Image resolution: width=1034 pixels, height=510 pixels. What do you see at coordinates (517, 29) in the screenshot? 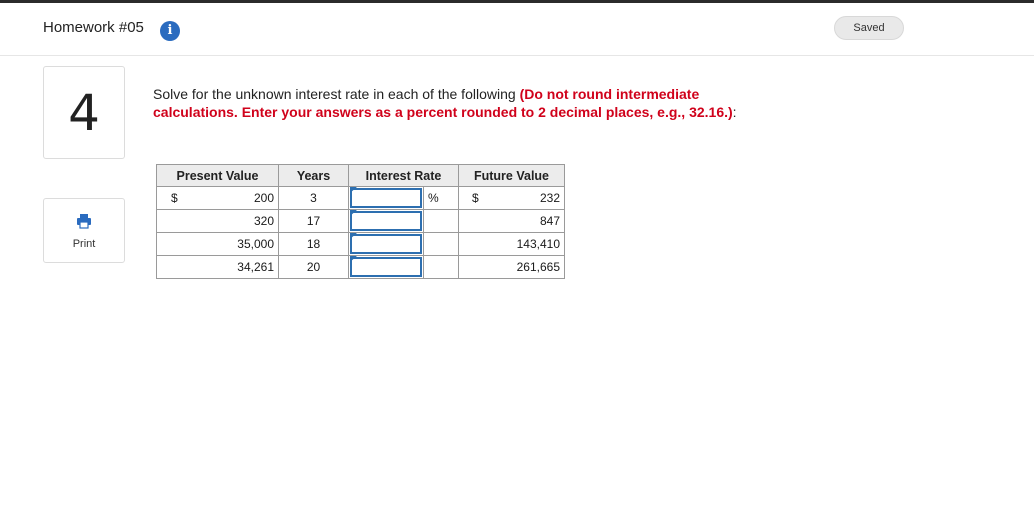
I see `header: Homework #05 i Saved` at bounding box center [517, 29].